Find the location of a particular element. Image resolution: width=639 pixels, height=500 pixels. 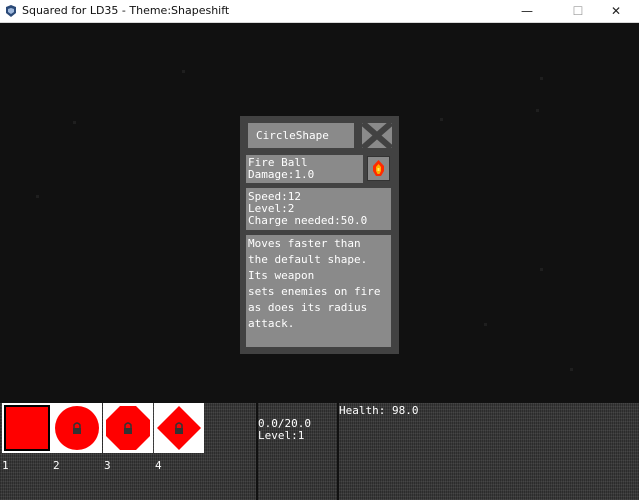

description-line: attack. is located at coordinates (271, 323).